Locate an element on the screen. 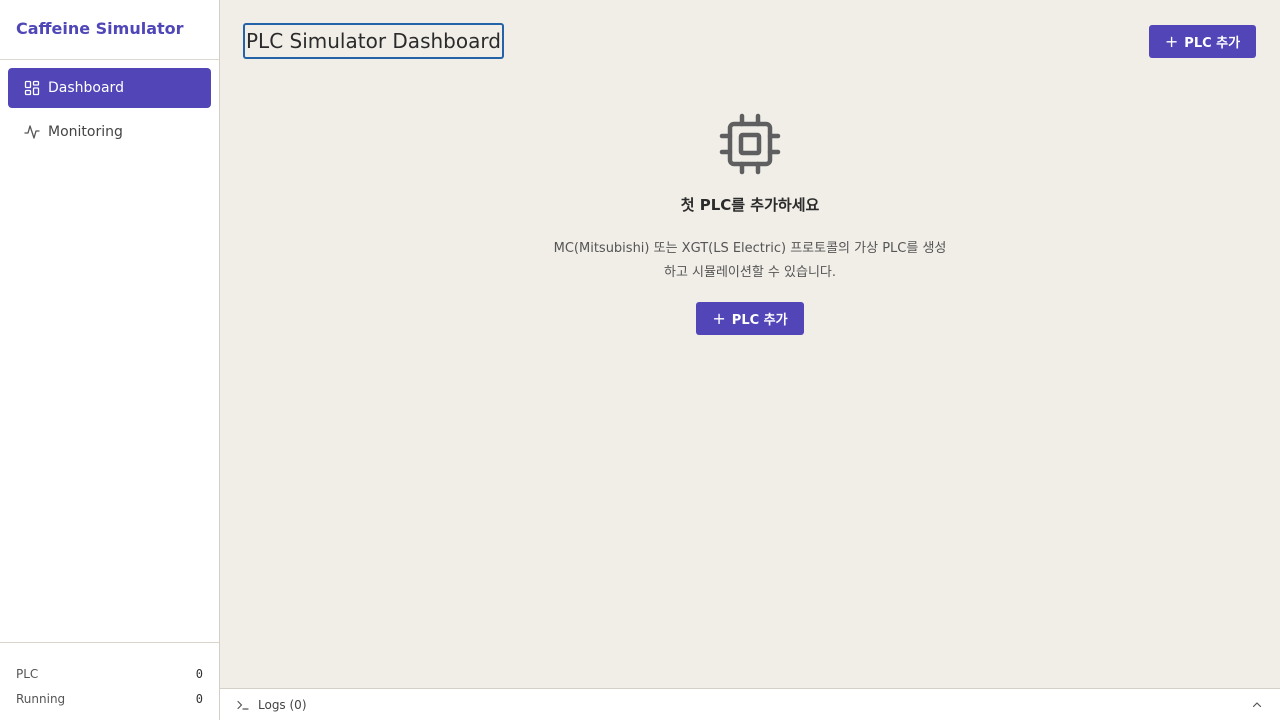  empty-add-plc-button: + PLC 추가 is located at coordinates (750, 318).